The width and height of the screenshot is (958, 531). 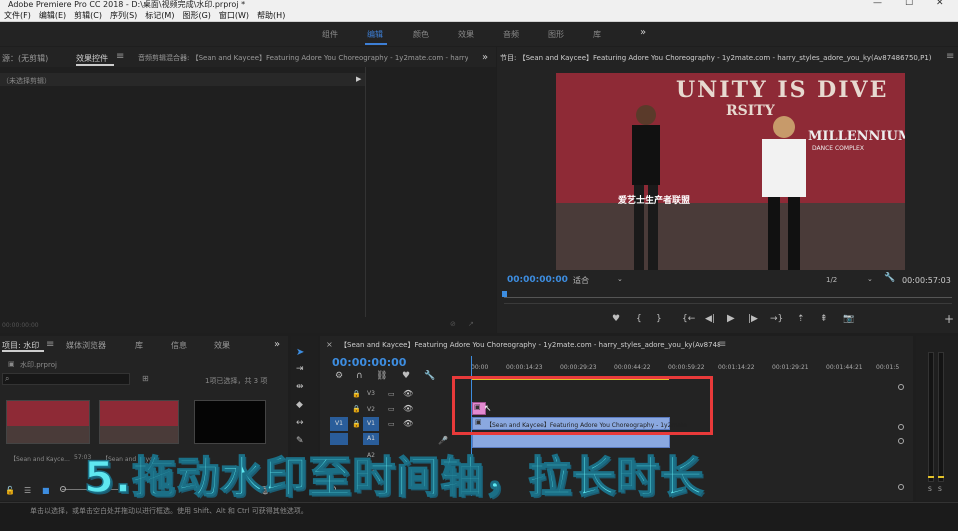 What do you see at coordinates (406, 376) in the screenshot?
I see `add-marker-timeline-icon: ♥` at bounding box center [406, 376].